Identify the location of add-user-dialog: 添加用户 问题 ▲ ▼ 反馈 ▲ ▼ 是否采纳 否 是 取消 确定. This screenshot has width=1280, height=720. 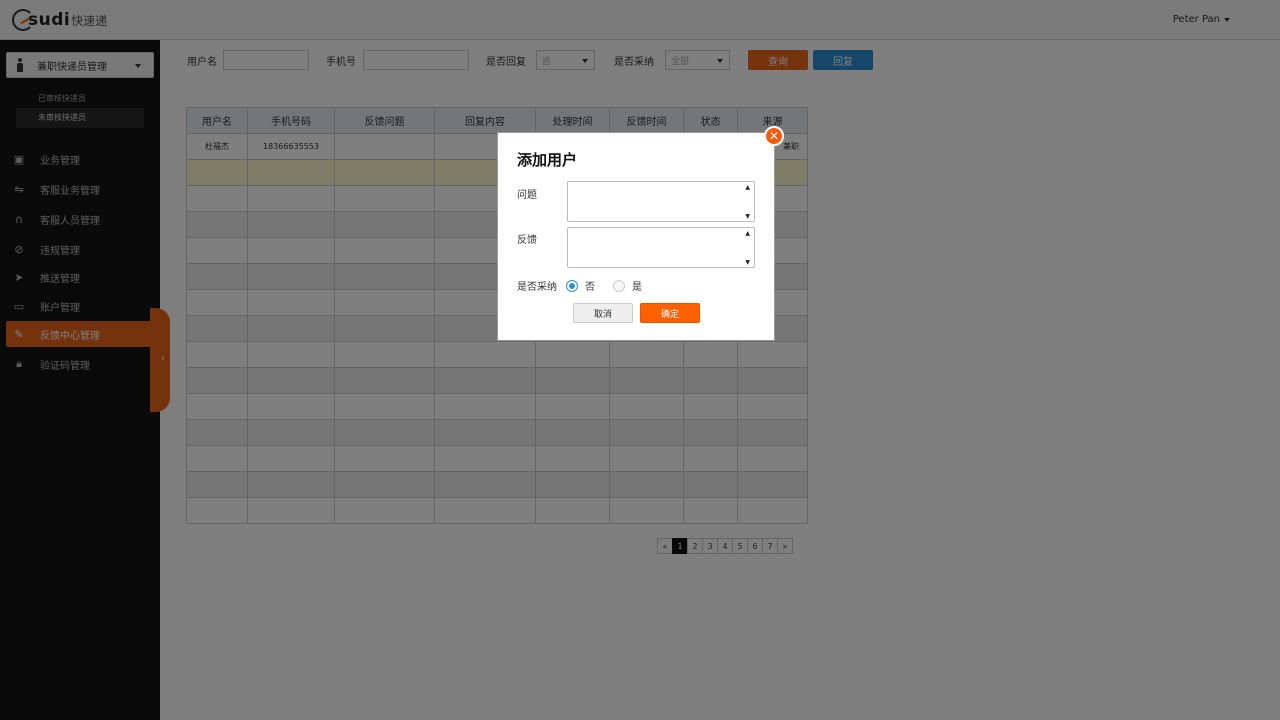
(636, 236).